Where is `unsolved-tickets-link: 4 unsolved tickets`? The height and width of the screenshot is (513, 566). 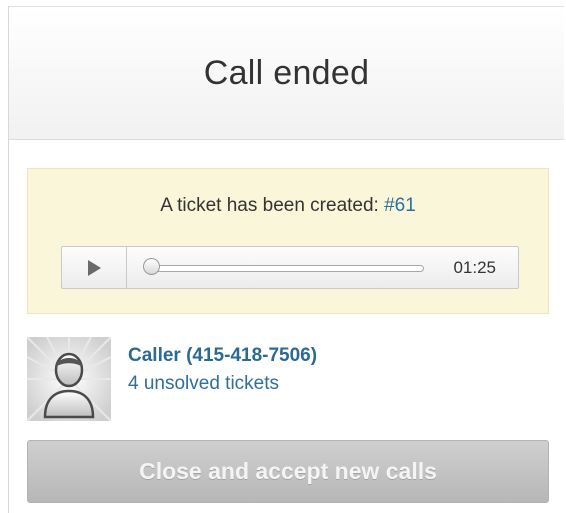
unsolved-tickets-link: 4 unsolved tickets is located at coordinates (203, 384).